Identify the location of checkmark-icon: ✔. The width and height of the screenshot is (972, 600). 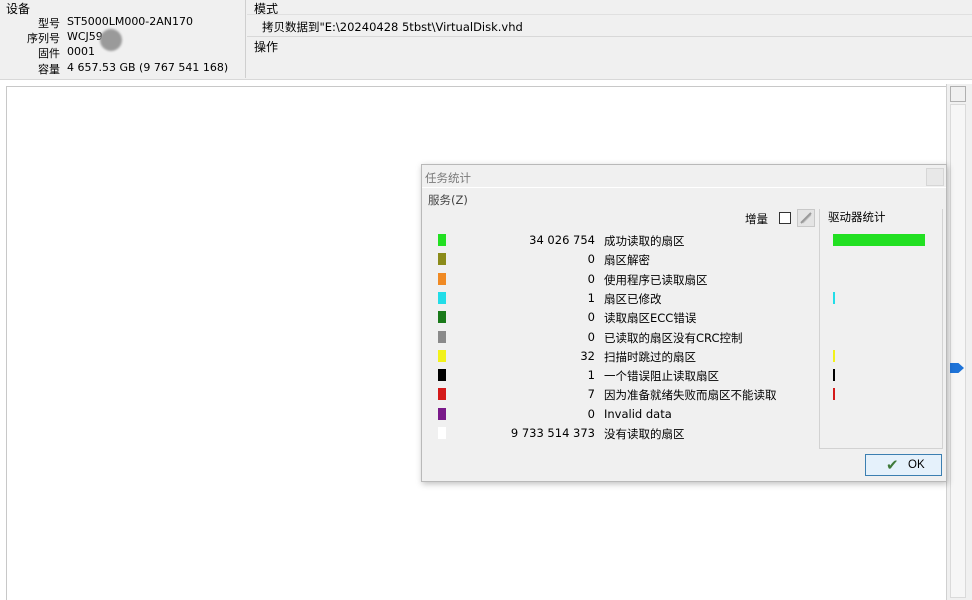
(892, 465).